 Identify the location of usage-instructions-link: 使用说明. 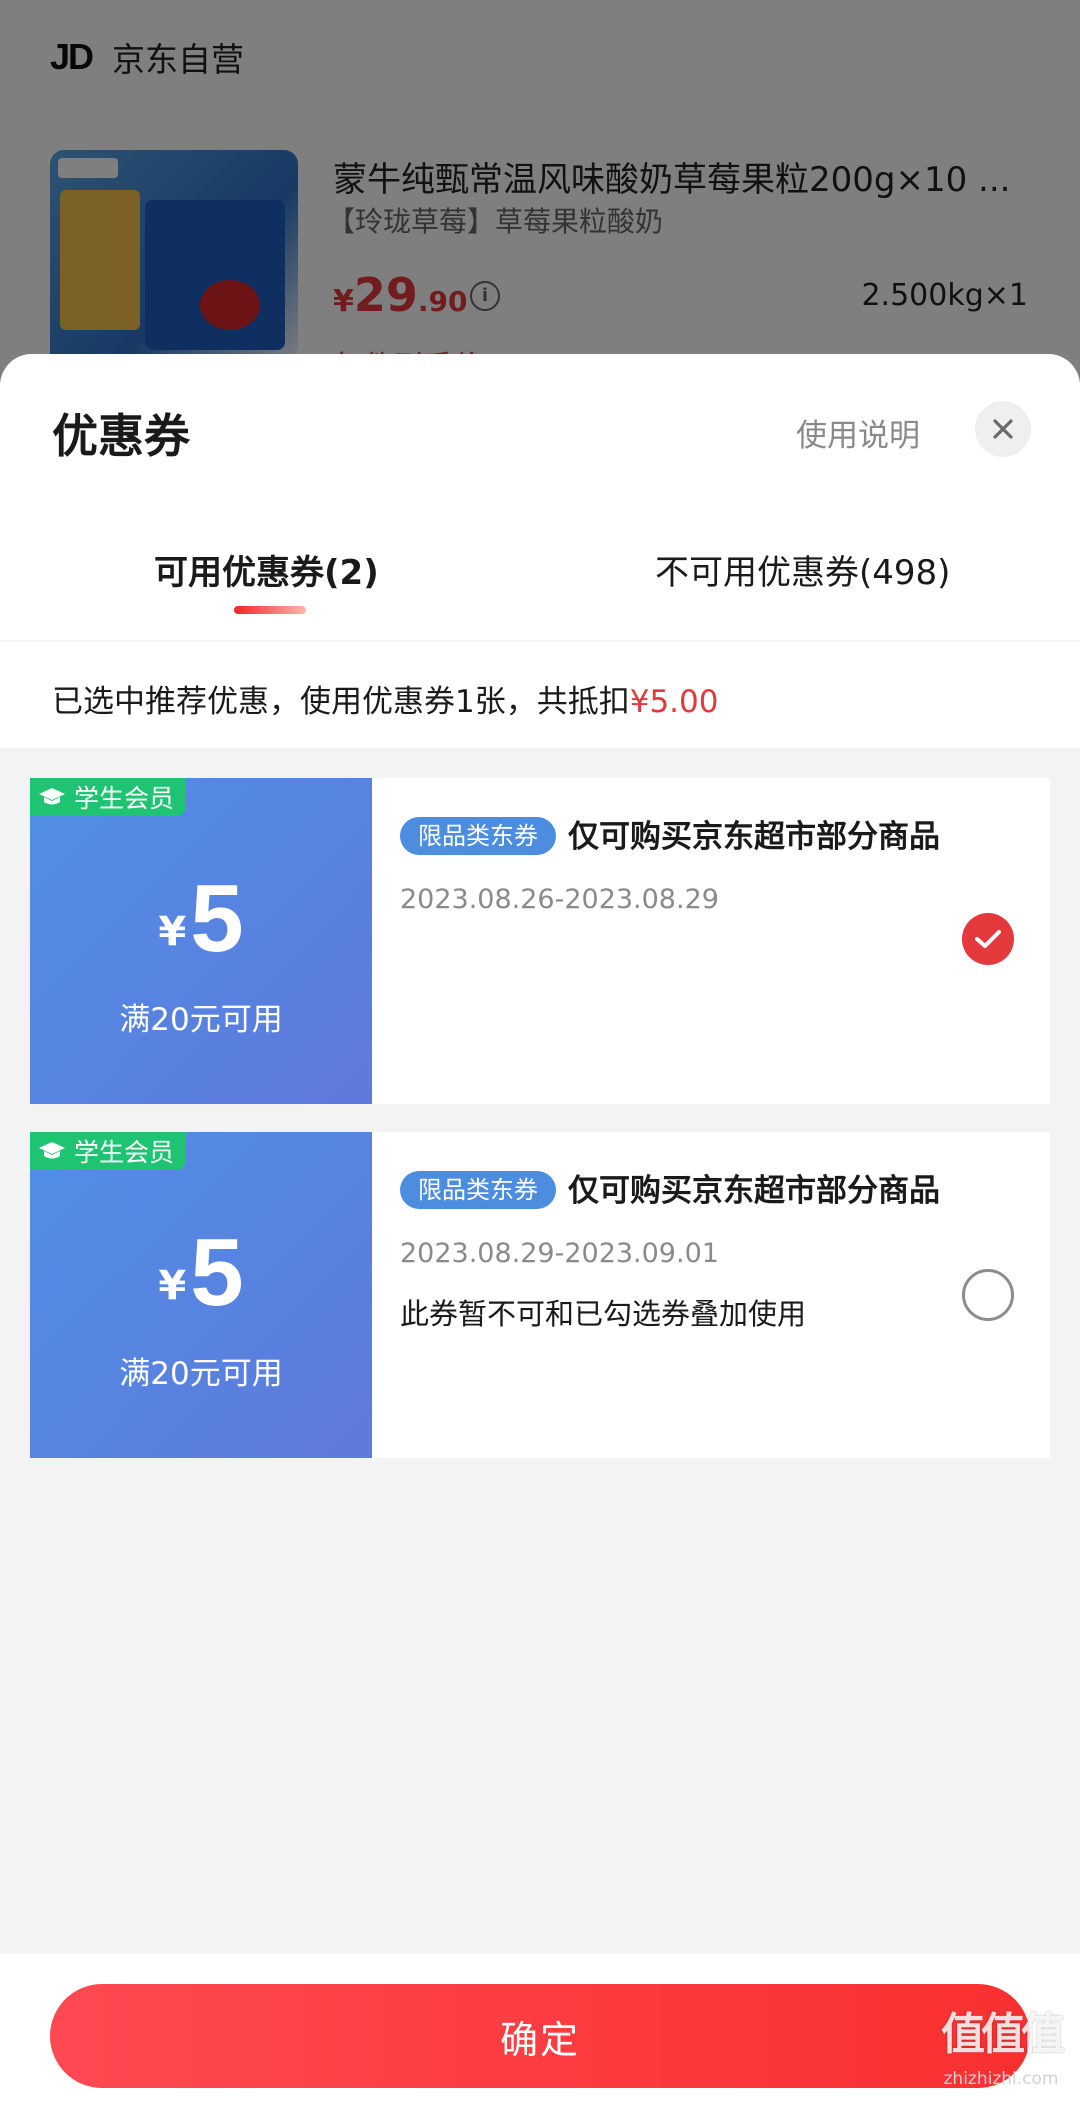
(858, 432).